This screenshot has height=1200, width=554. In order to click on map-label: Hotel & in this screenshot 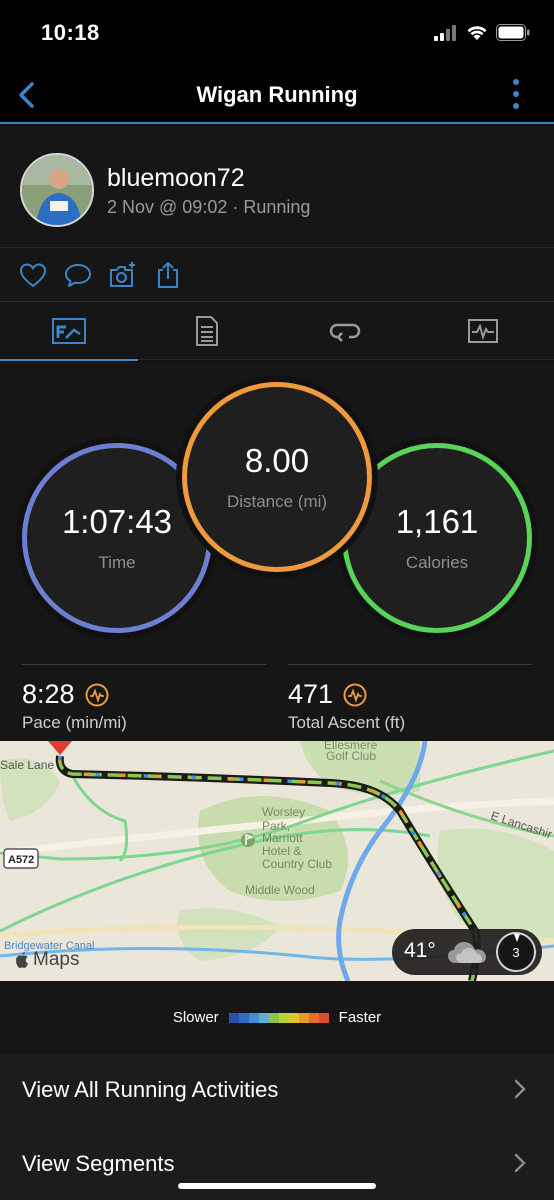, I will do `click(281, 851)`.